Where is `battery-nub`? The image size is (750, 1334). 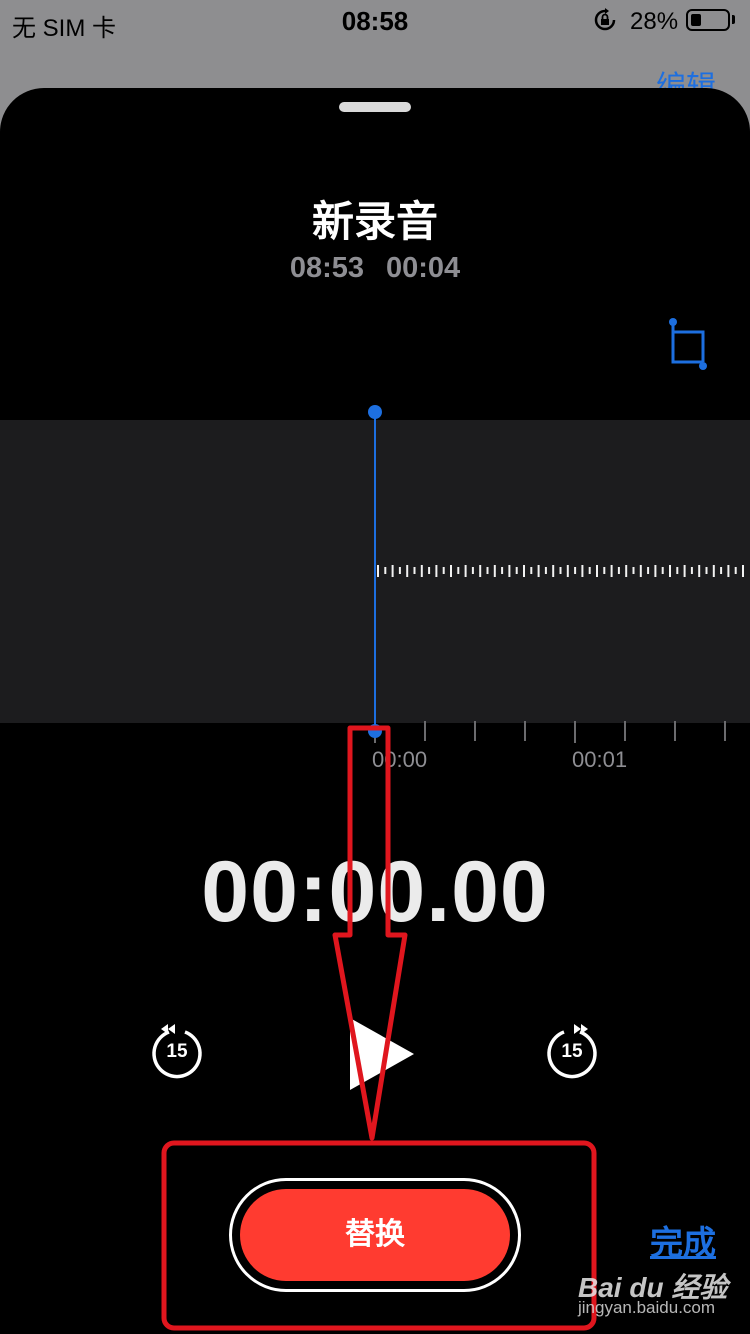 battery-nub is located at coordinates (733, 19).